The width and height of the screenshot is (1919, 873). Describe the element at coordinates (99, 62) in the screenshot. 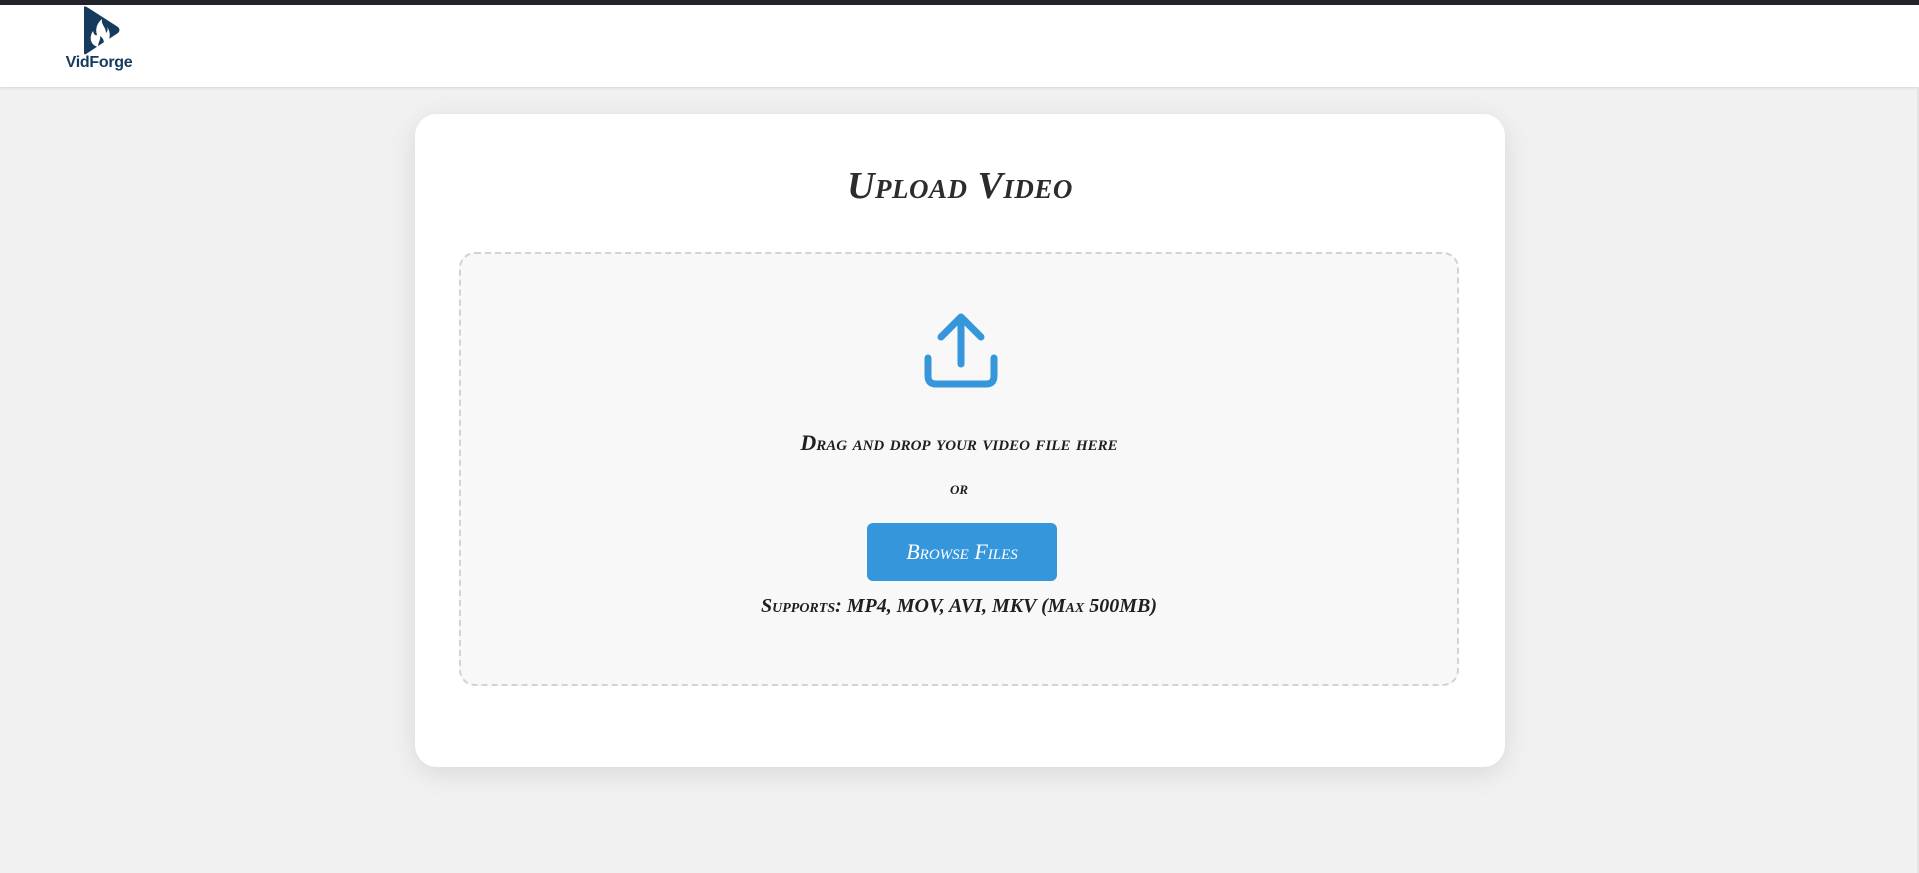

I see `brand-name: VidForge` at that location.